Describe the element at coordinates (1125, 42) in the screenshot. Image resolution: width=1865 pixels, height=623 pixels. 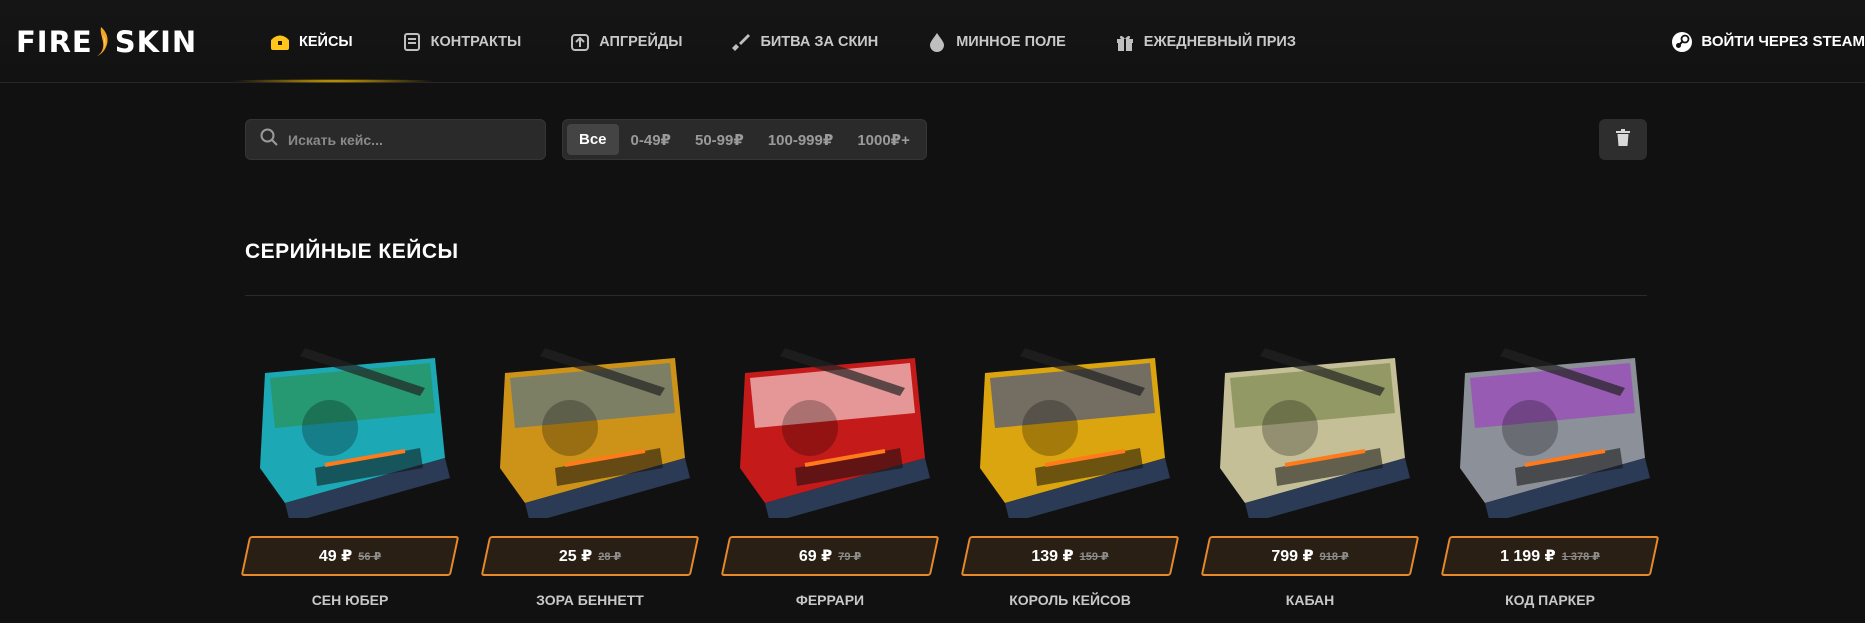
I see `gift-icon` at that location.